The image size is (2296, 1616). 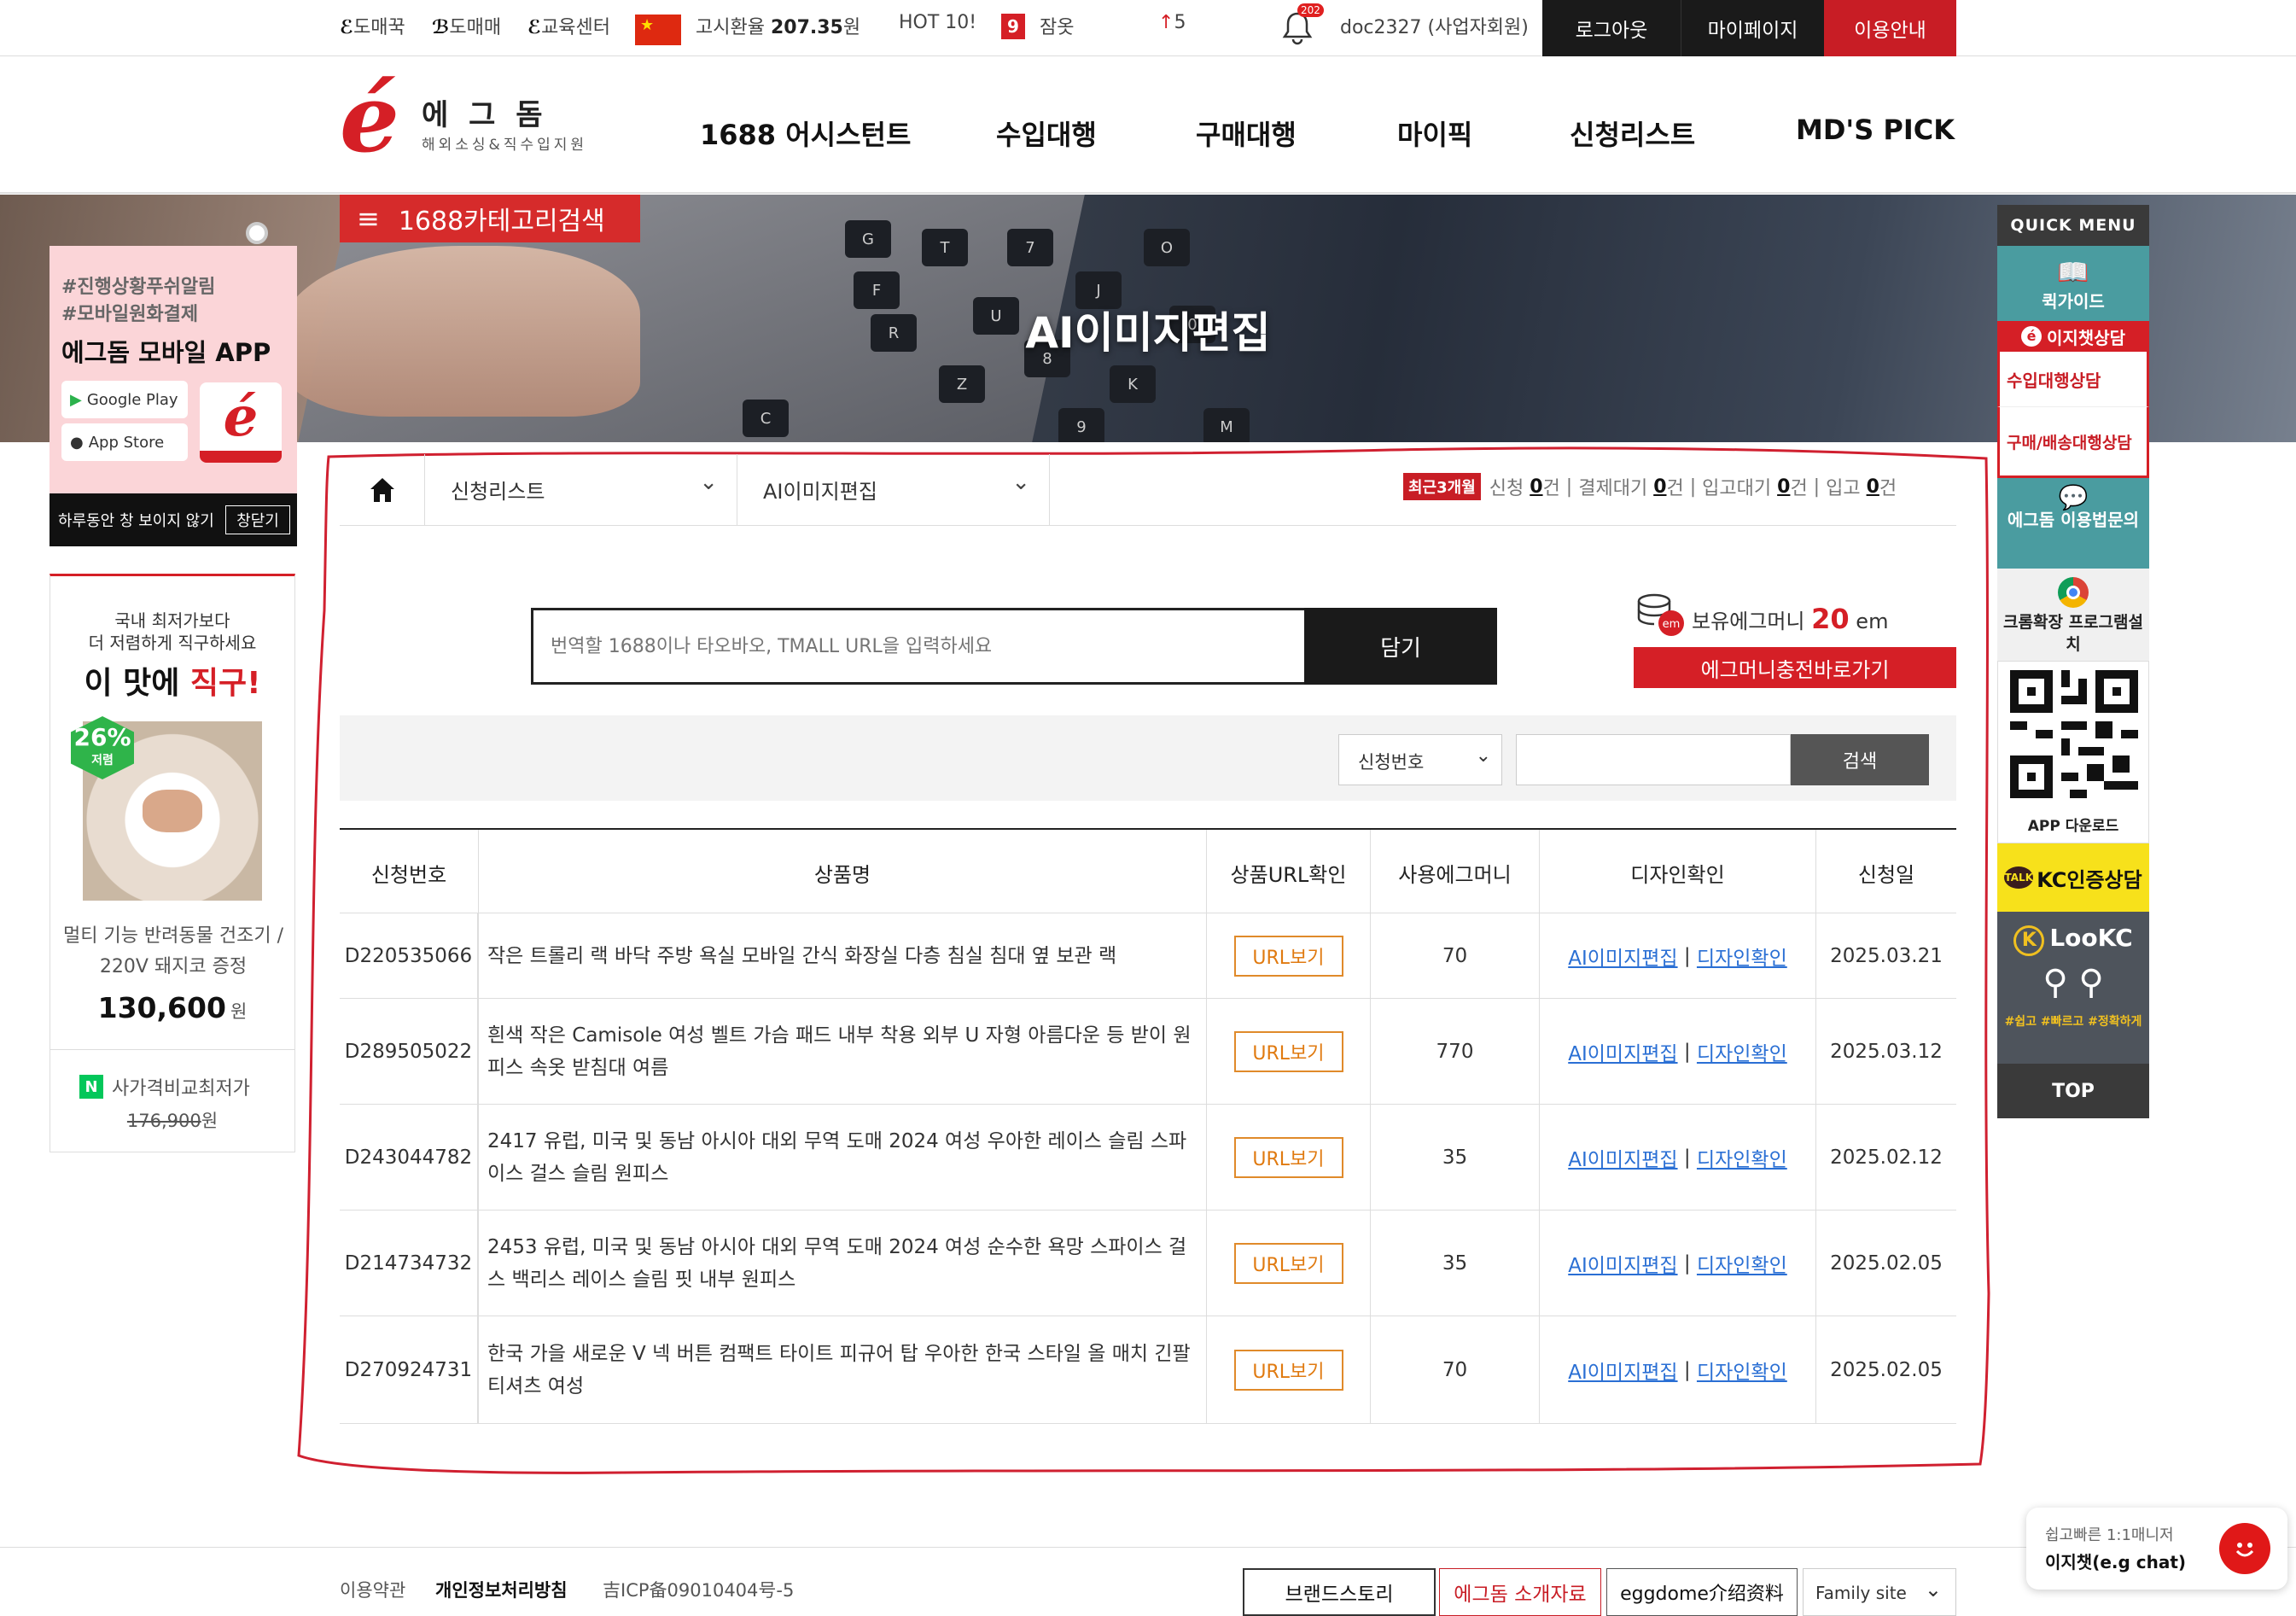 What do you see at coordinates (1795, 668) in the screenshot?
I see `emoney-charge-button: 에그머니충전바로가기` at bounding box center [1795, 668].